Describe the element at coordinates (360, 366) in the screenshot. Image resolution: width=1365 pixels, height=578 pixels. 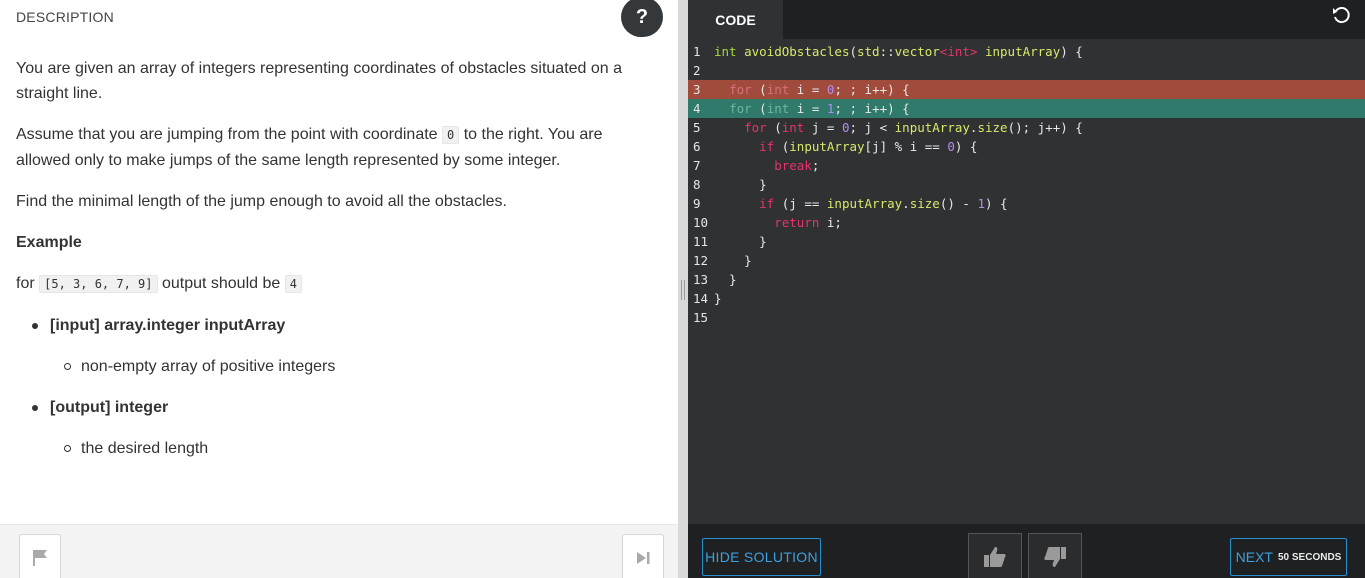
I see `input-spec-desc-item: non-empty array of positive integers` at that location.